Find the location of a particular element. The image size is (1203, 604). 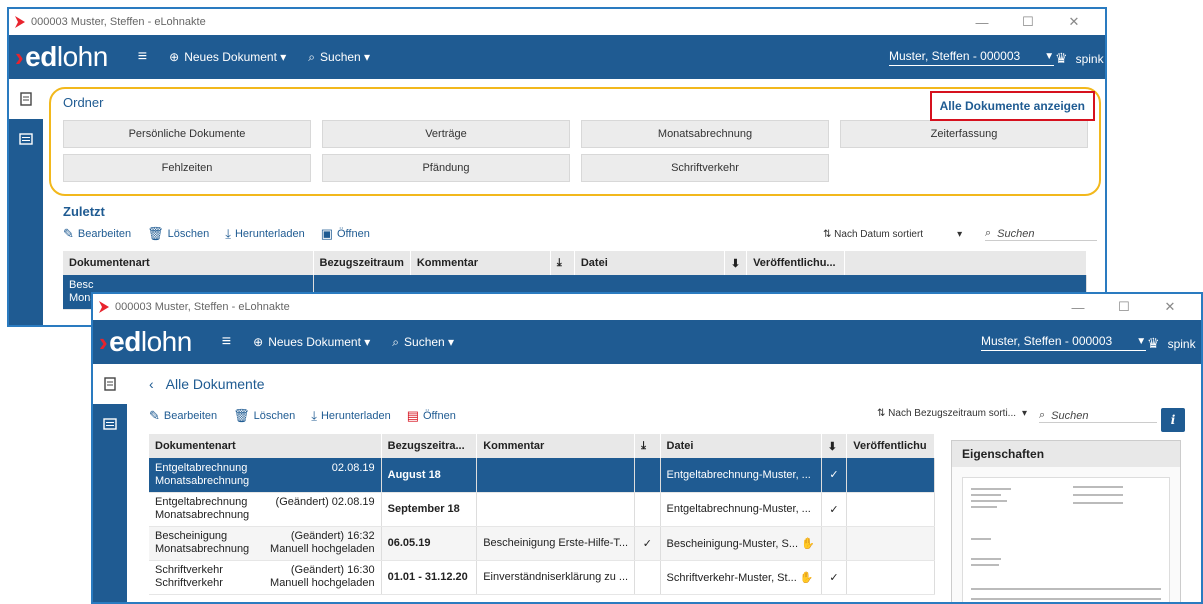

row-file: Bescheinigung-Muster, S... ✋ is located at coordinates (741, 543).